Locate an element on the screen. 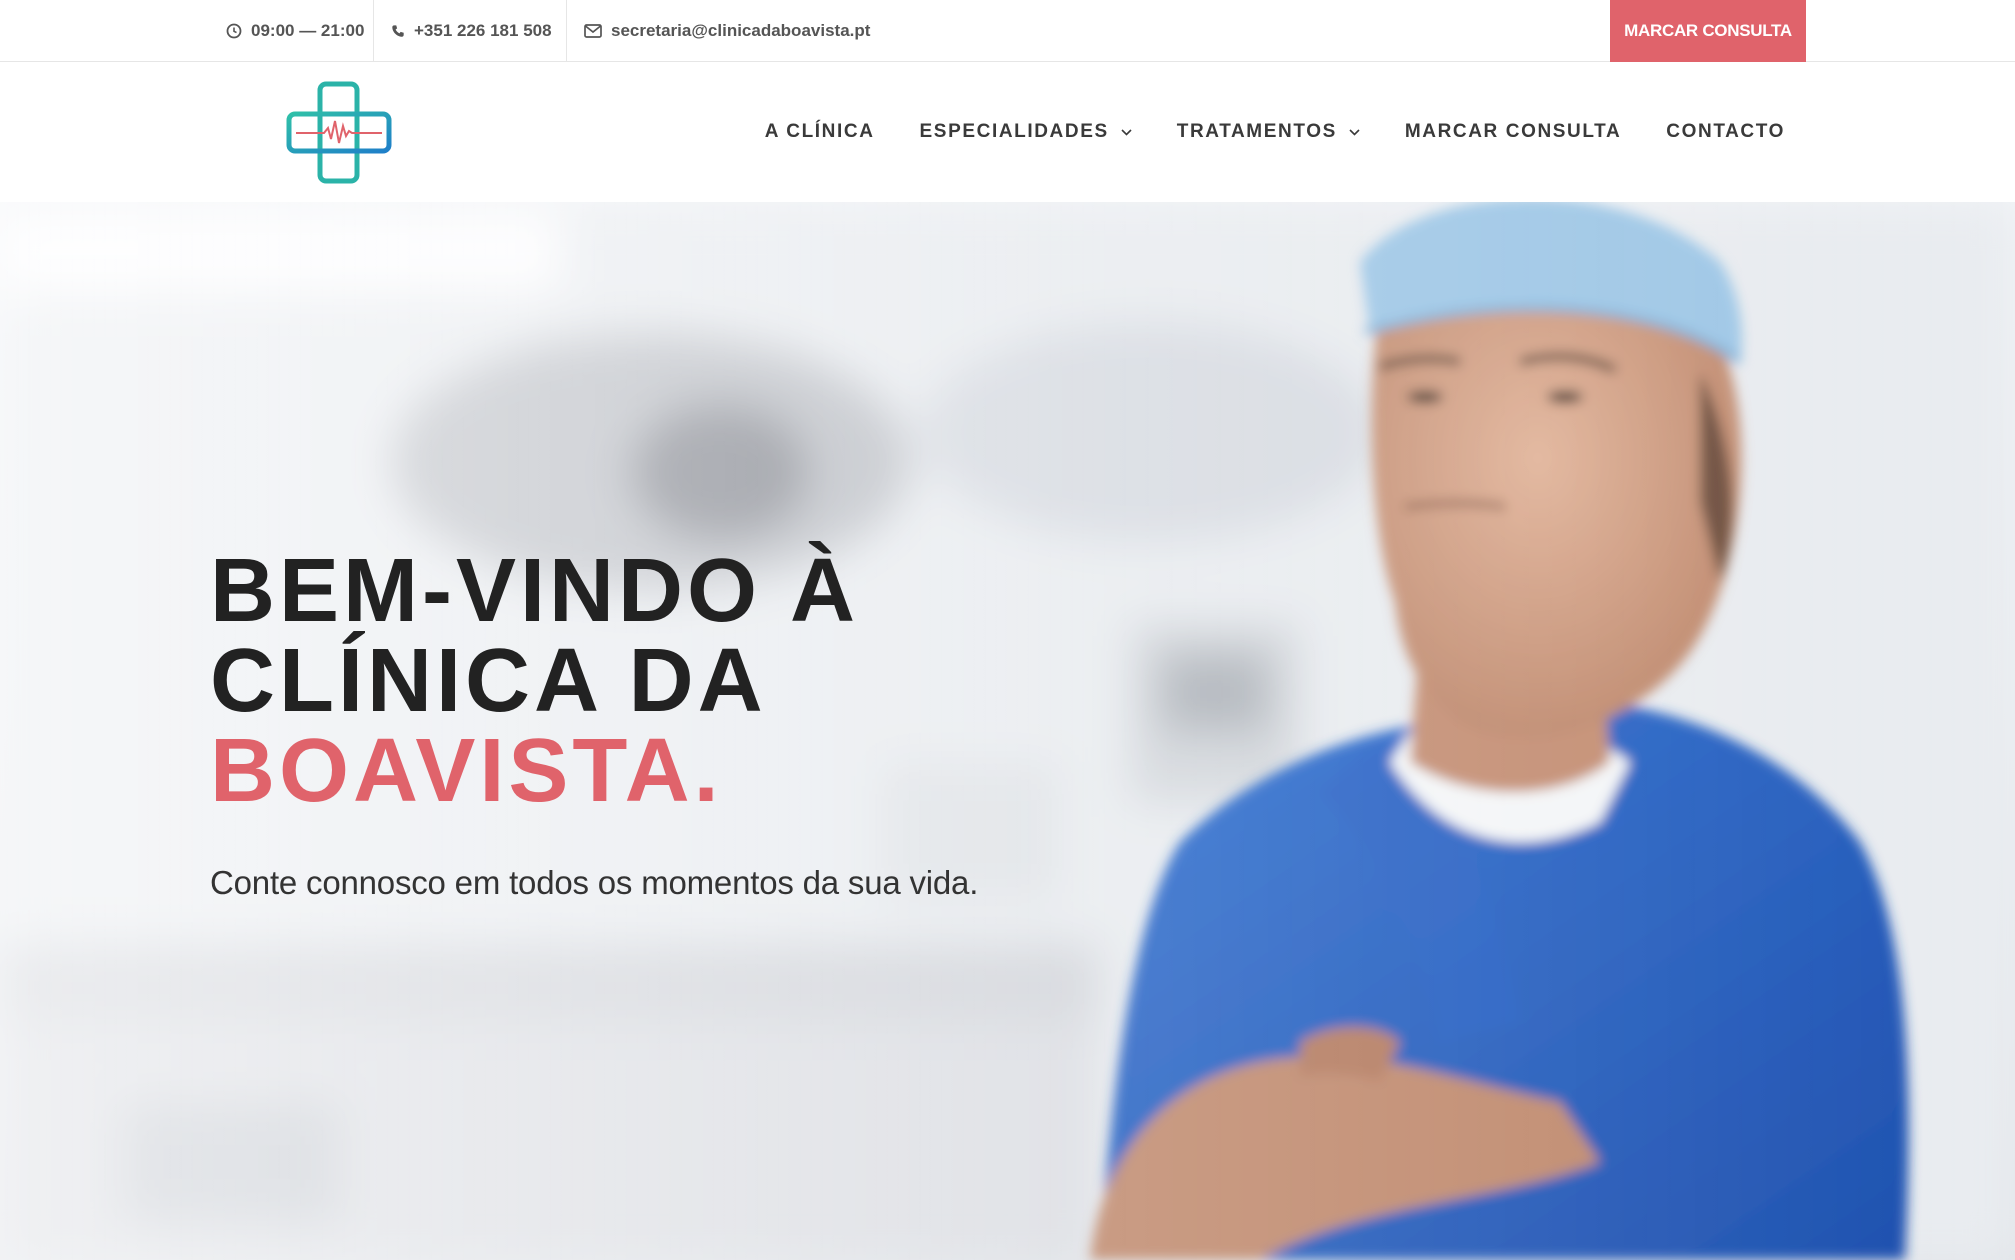 The image size is (2015, 1260). email-link: secretaria@clinicadaboavista.pt is located at coordinates (727, 31).